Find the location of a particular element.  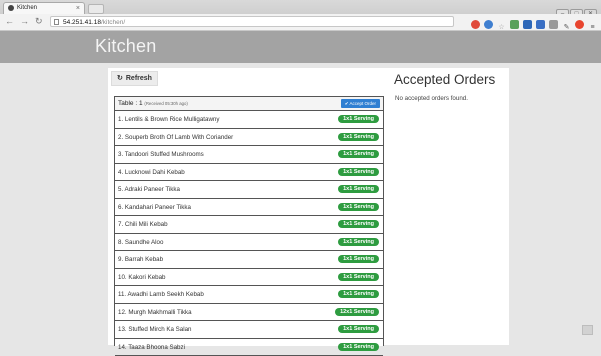

page-title: Kitchen is located at coordinates (125, 46).